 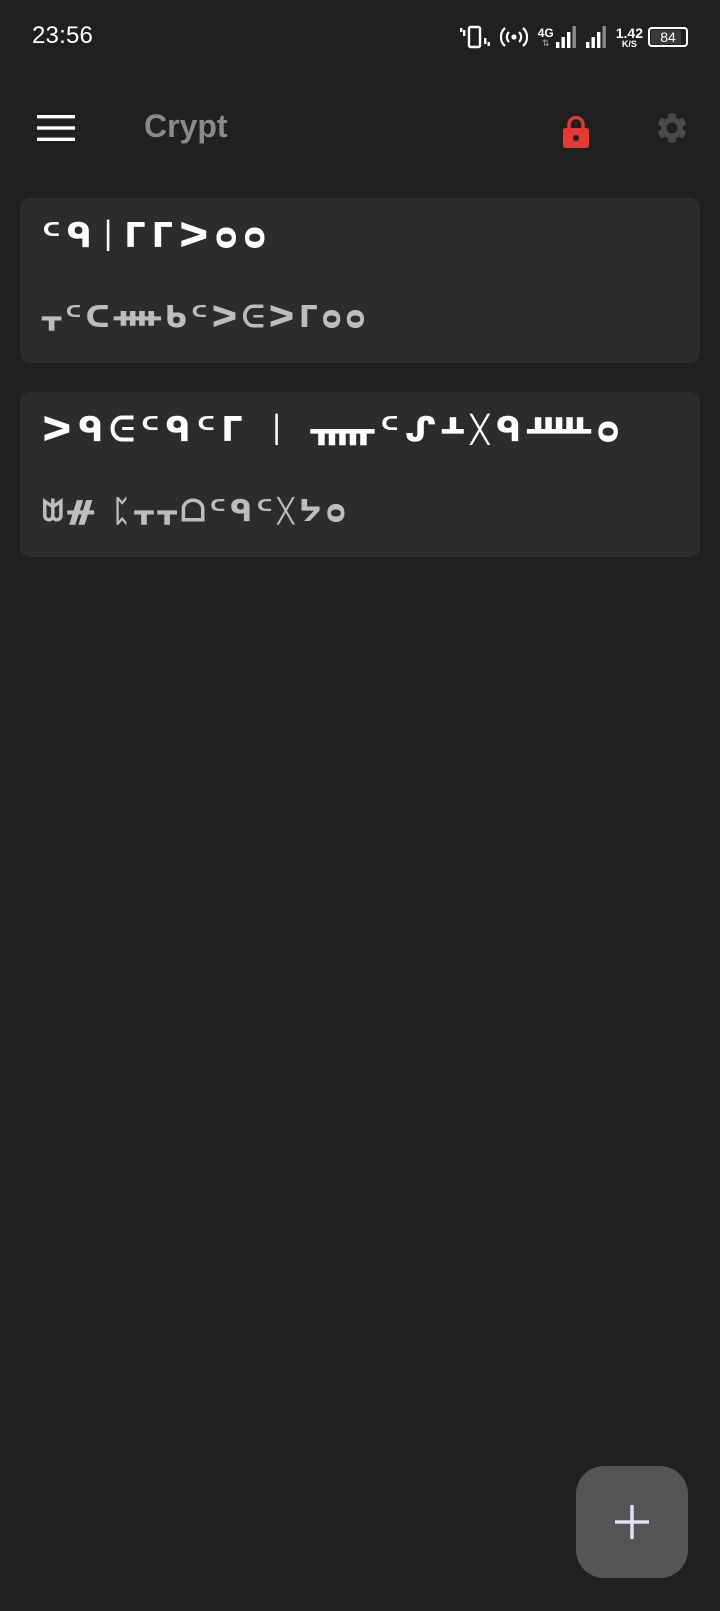 I want to click on hamburger-menu-icon, so click(x=56, y=128).